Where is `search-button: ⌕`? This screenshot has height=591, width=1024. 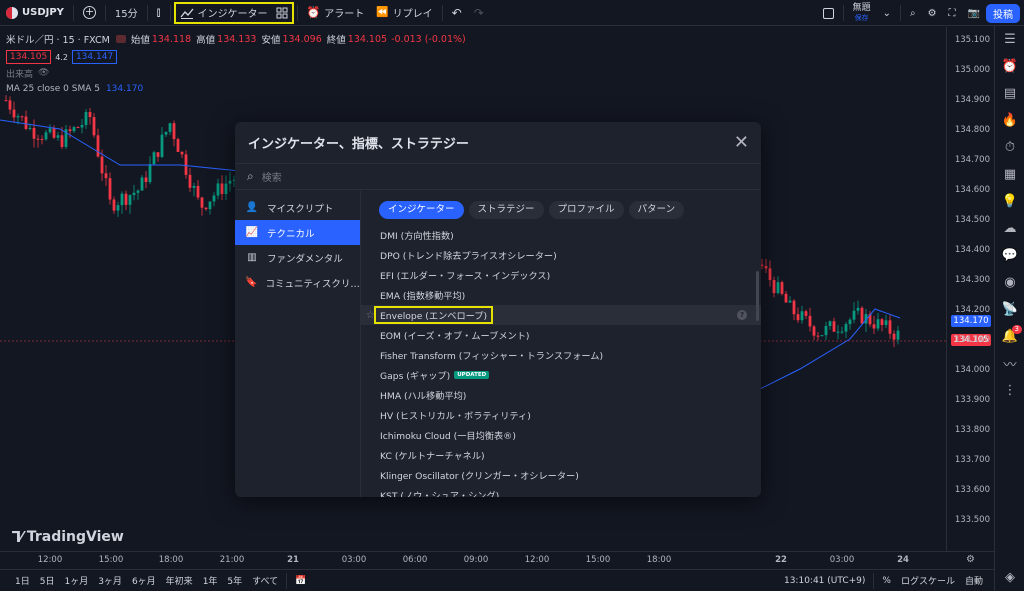 search-button: ⌕ is located at coordinates (913, 13).